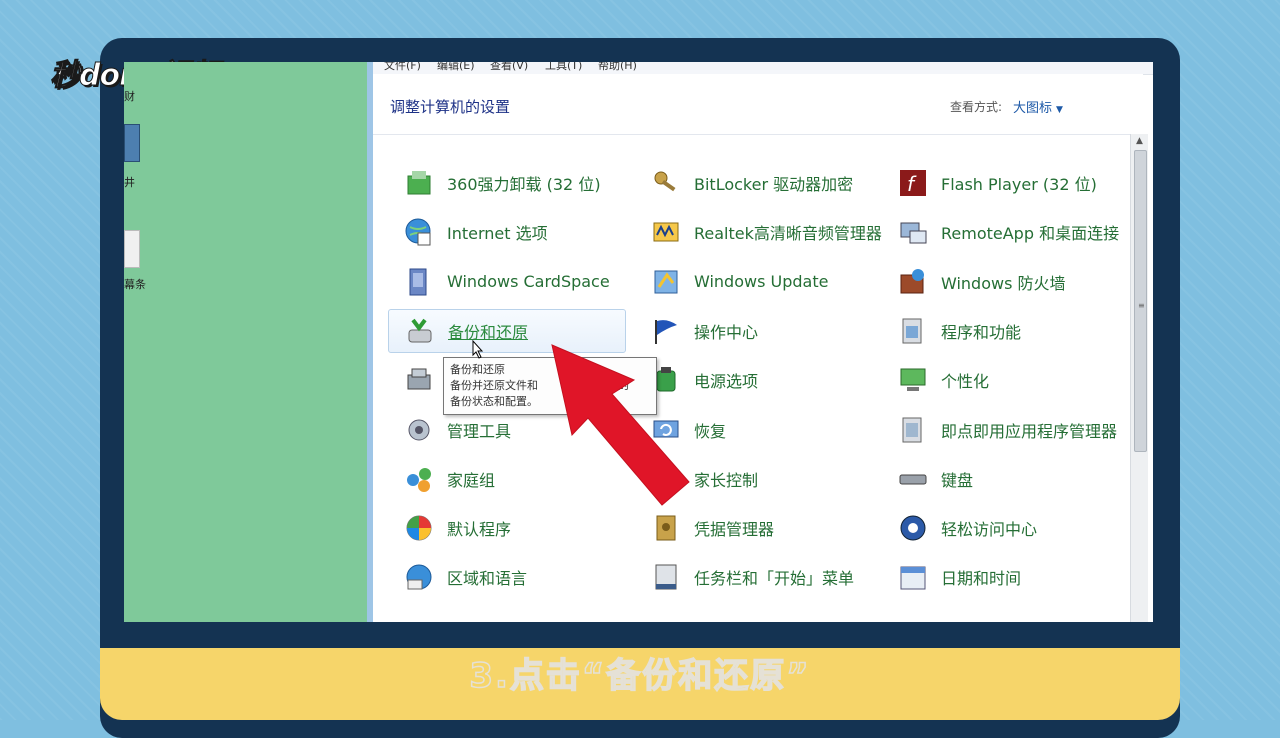 The height and width of the screenshot is (738, 1280). What do you see at coordinates (419, 430) in the screenshot?
I see `admin-tools-icon` at bounding box center [419, 430].